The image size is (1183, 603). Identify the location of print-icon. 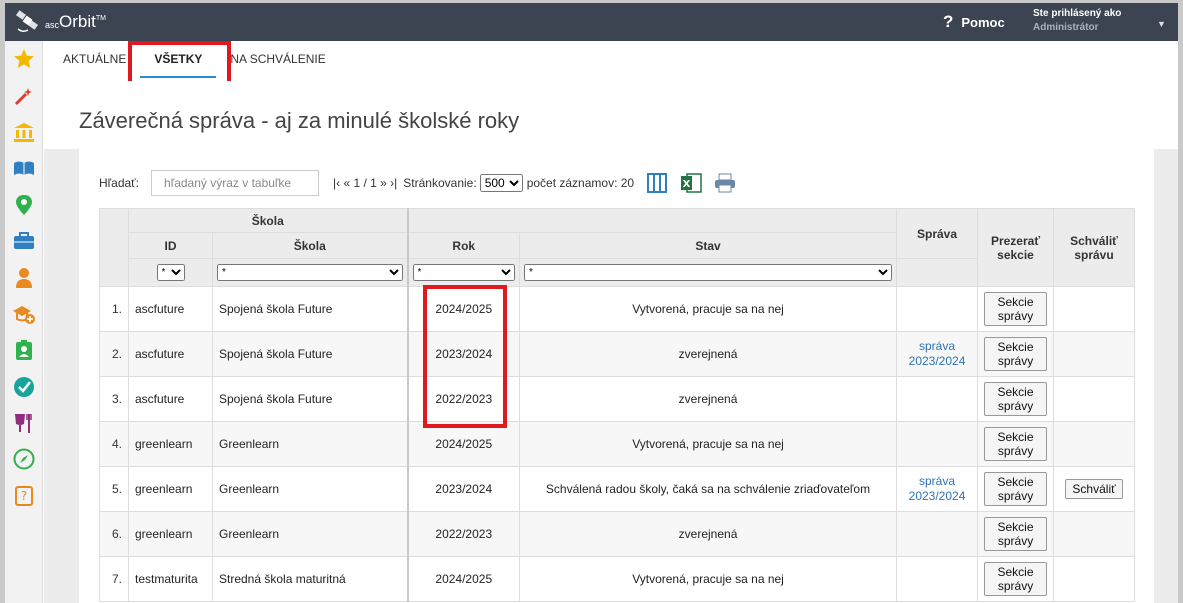
(725, 183).